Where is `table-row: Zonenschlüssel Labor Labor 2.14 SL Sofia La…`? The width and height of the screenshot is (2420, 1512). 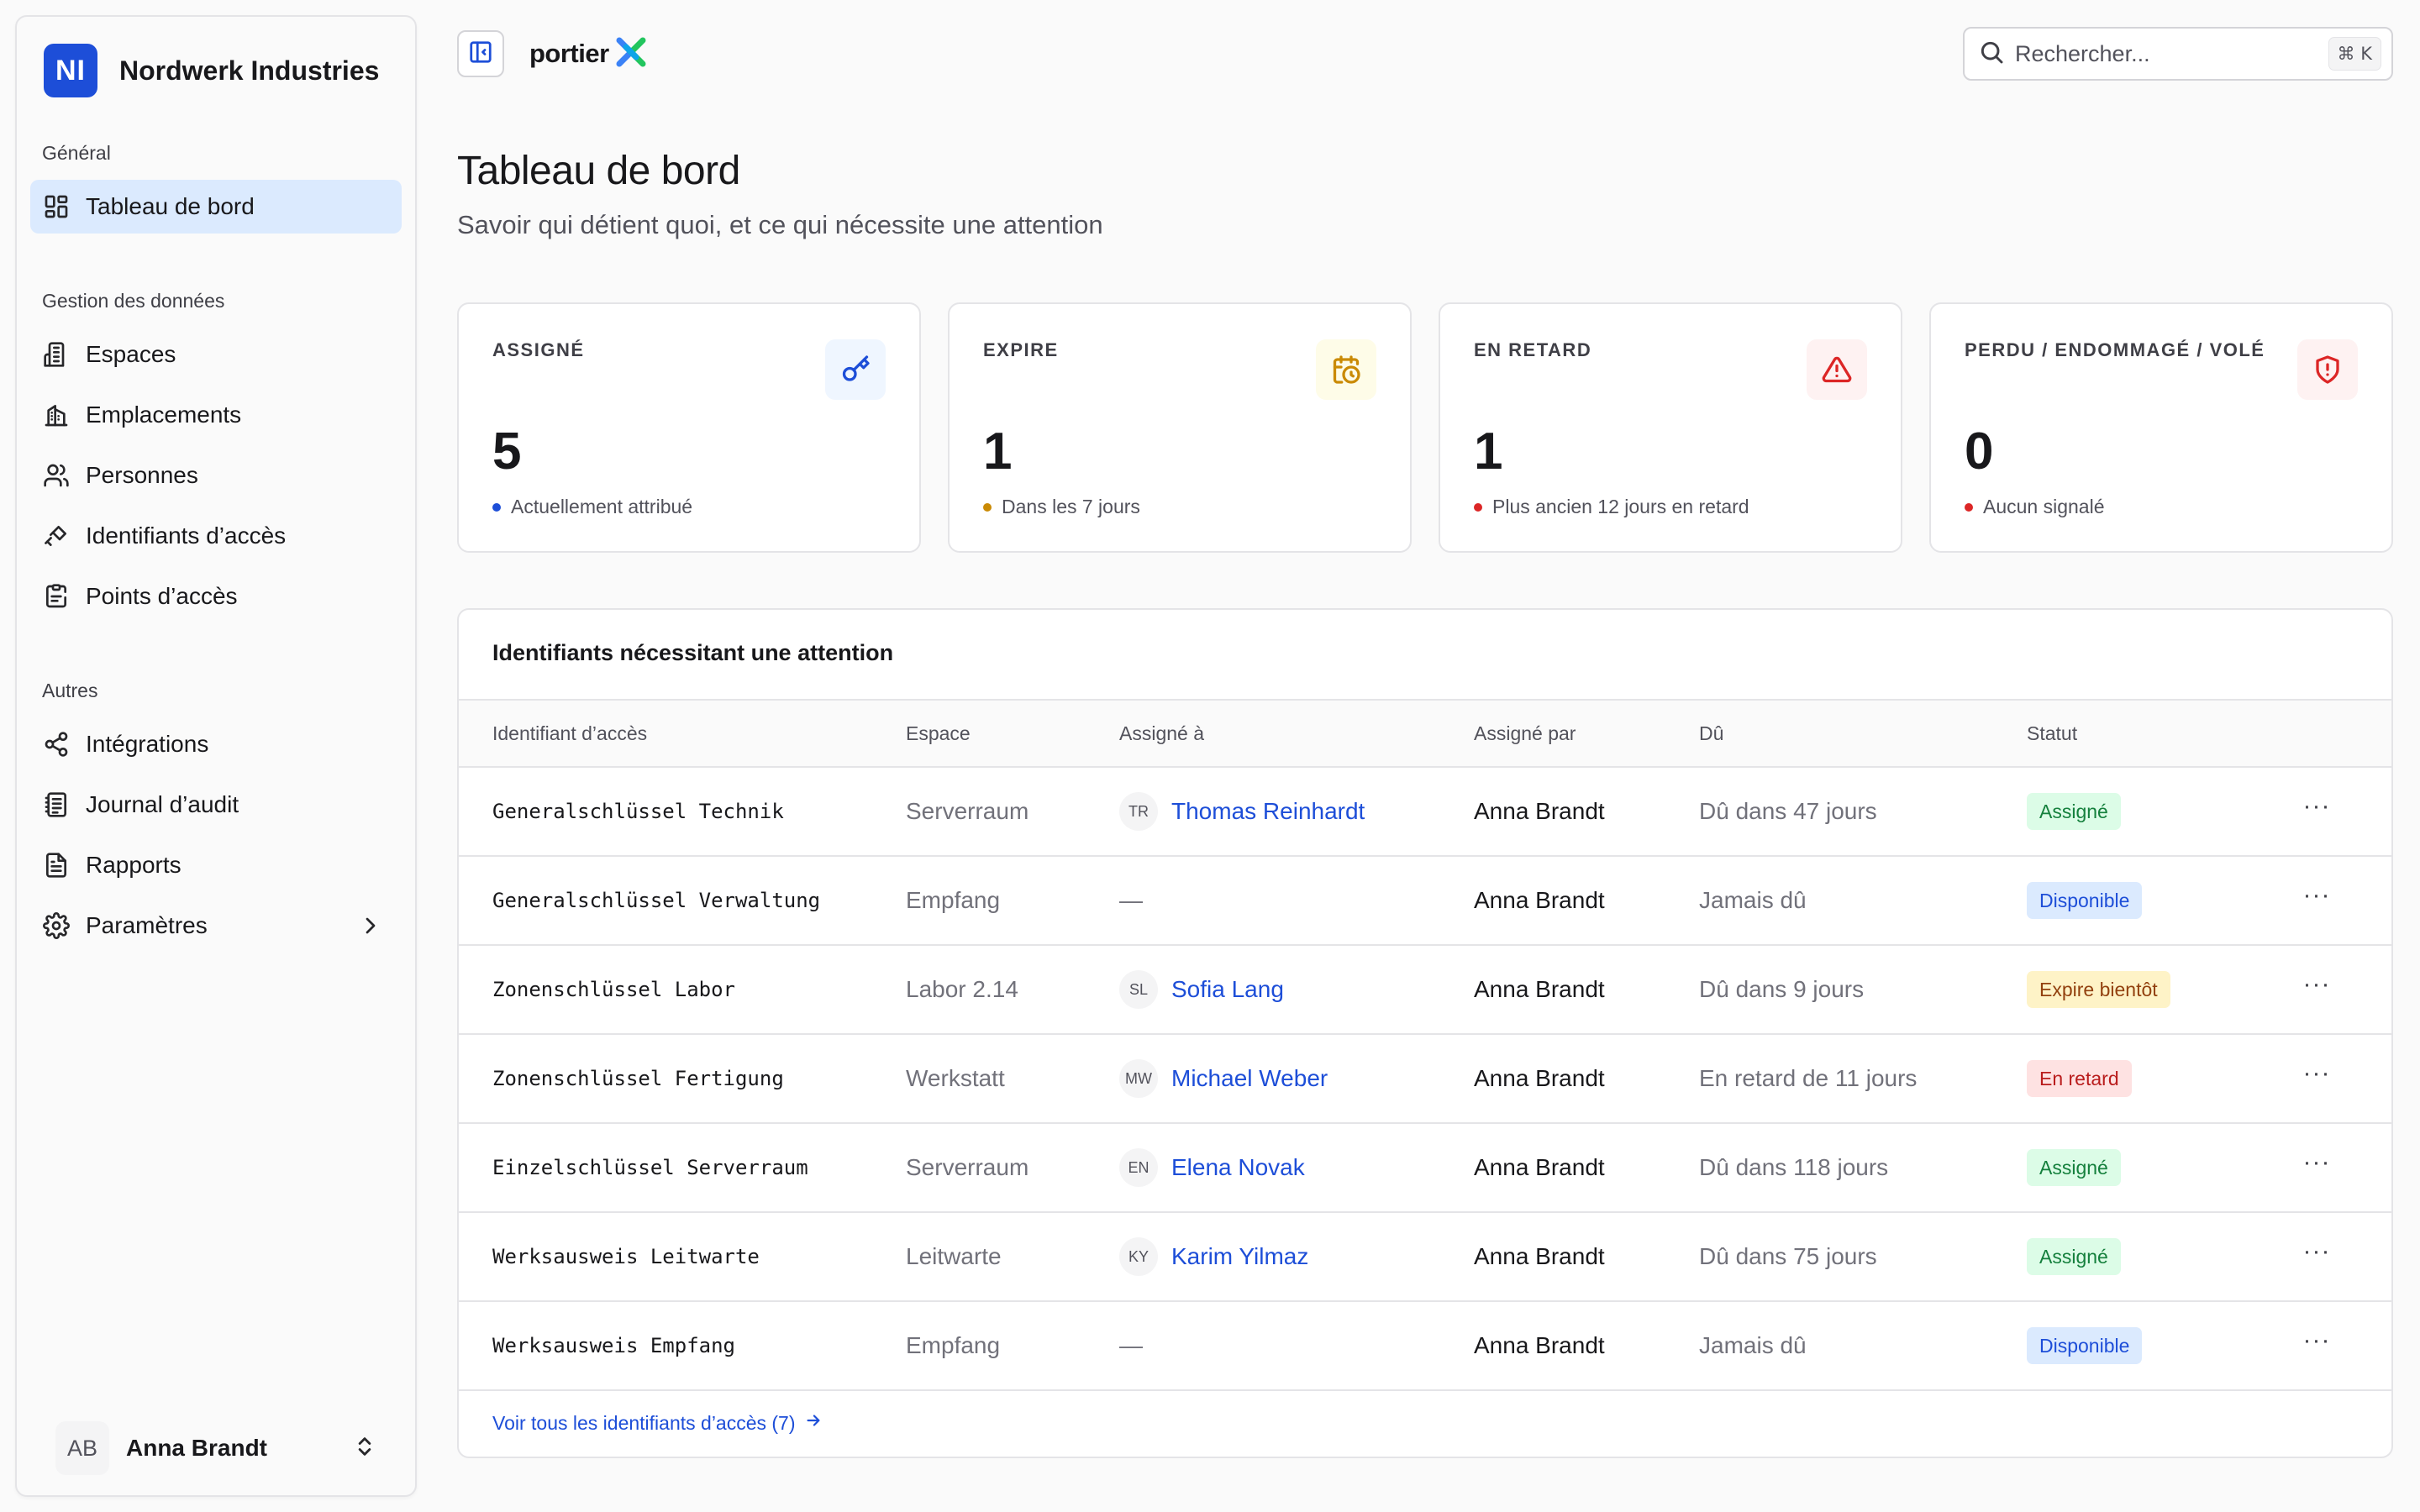 table-row: Zonenschlüssel Labor Labor 2.14 SL Sofia La… is located at coordinates (1425, 989).